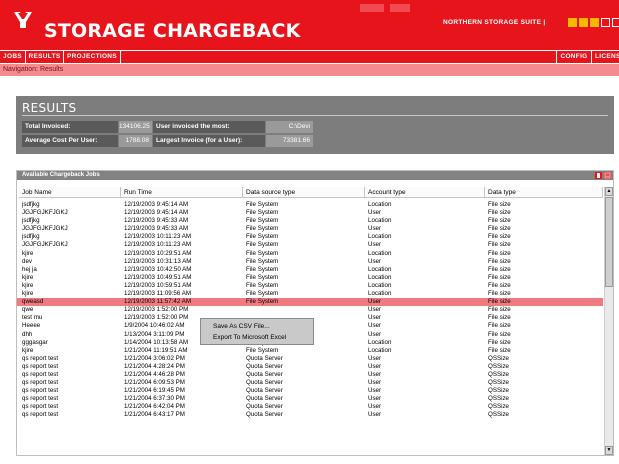 This screenshot has width=619, height=464. I want to click on column-header-data-type: Data type, so click(544, 192).